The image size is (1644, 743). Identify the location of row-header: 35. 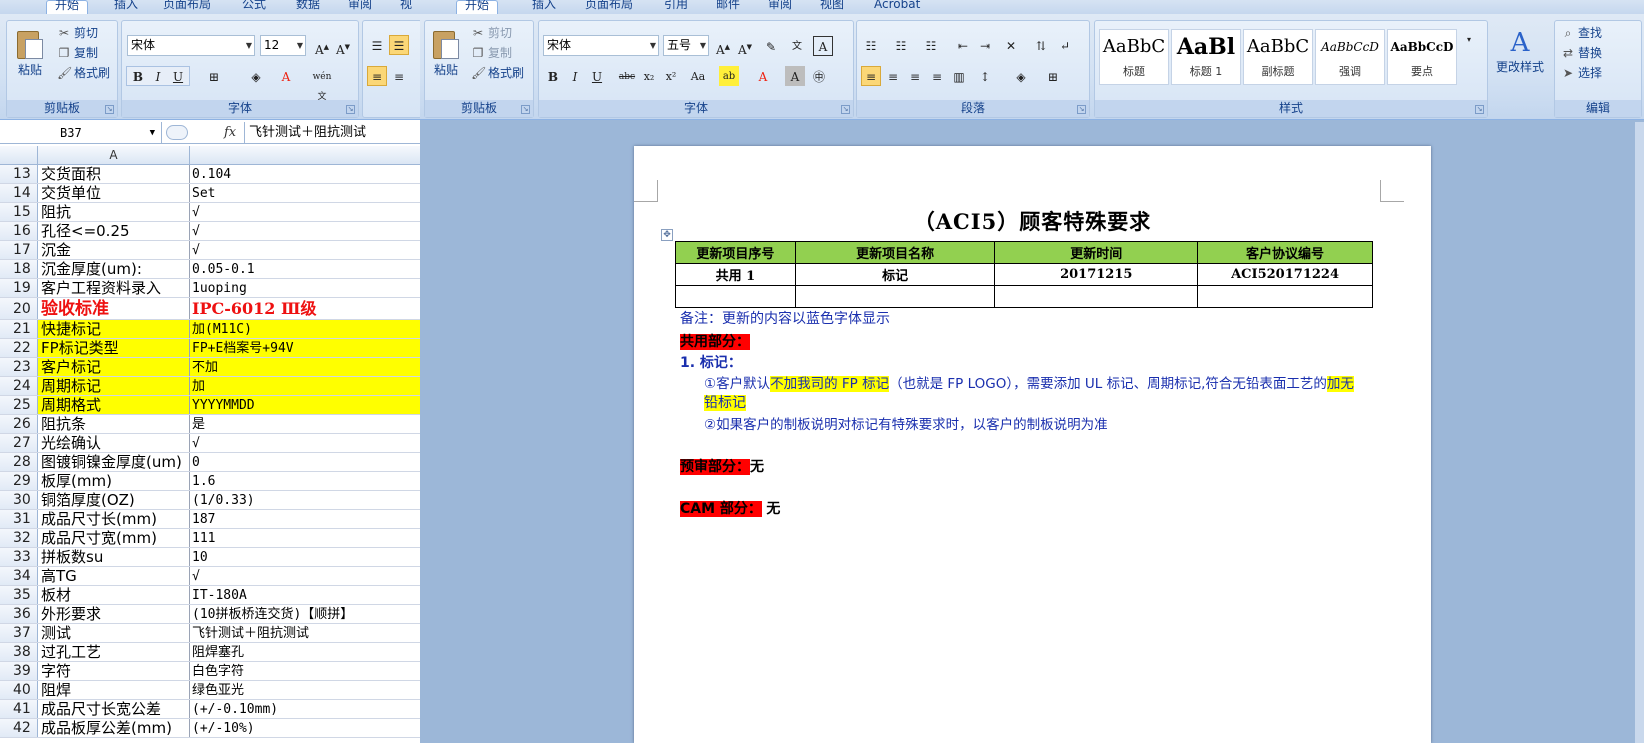
(19, 595).